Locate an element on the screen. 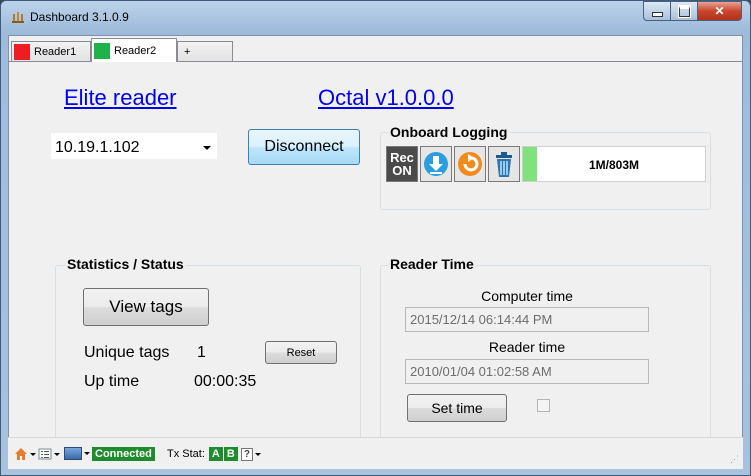 The image size is (751, 476). computer-time-label: Computer time is located at coordinates (527, 296).